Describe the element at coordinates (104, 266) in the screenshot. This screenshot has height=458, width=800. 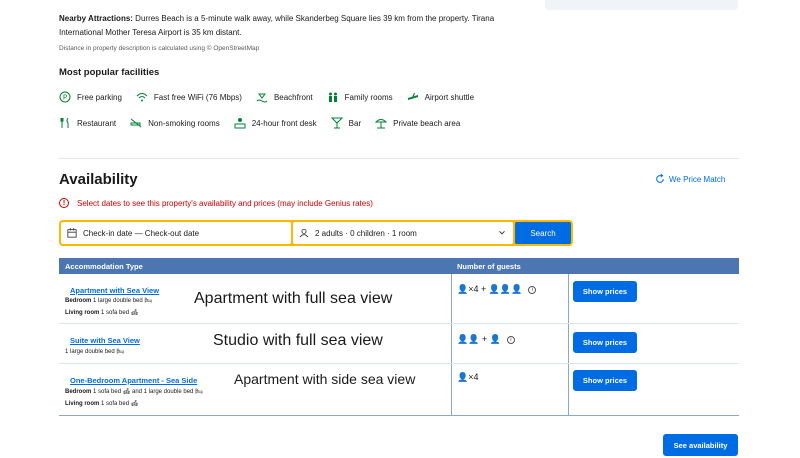
I see `header-accommodation-type: Accommodation Type` at that location.